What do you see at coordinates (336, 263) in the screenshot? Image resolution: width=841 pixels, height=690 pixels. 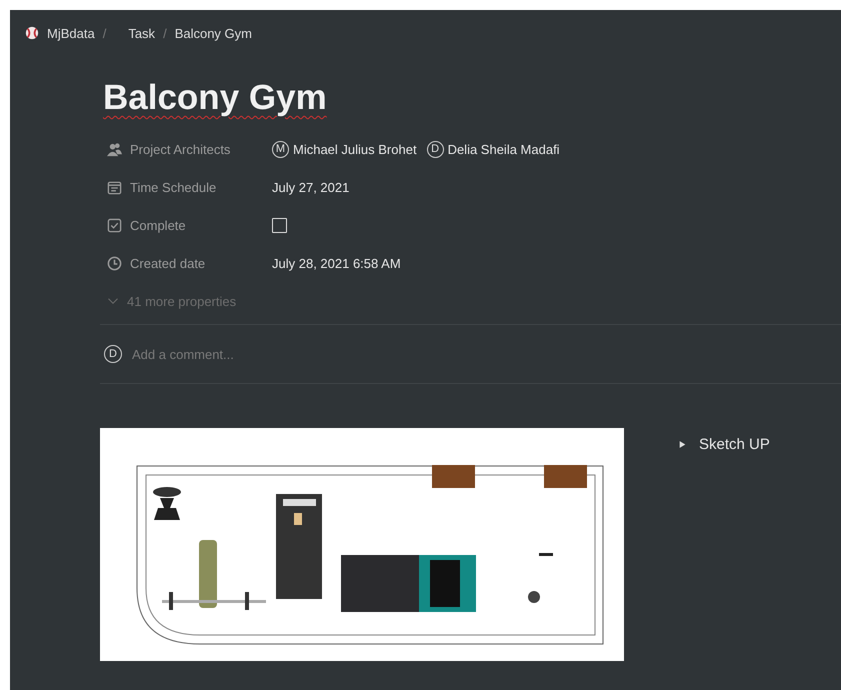 I see `property-value: July 28, 2021 6:58 AM` at bounding box center [336, 263].